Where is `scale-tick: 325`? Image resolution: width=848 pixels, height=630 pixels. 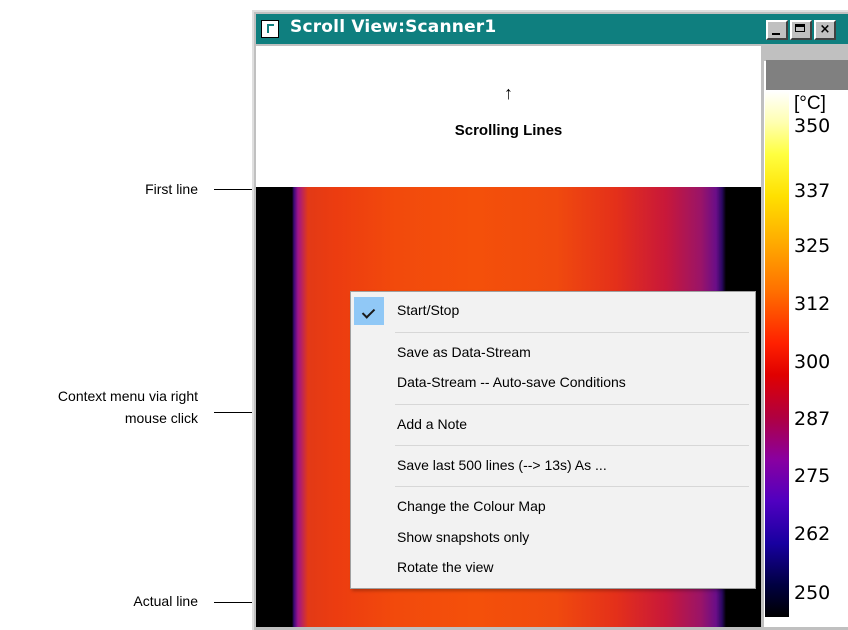
scale-tick: 325 is located at coordinates (812, 246).